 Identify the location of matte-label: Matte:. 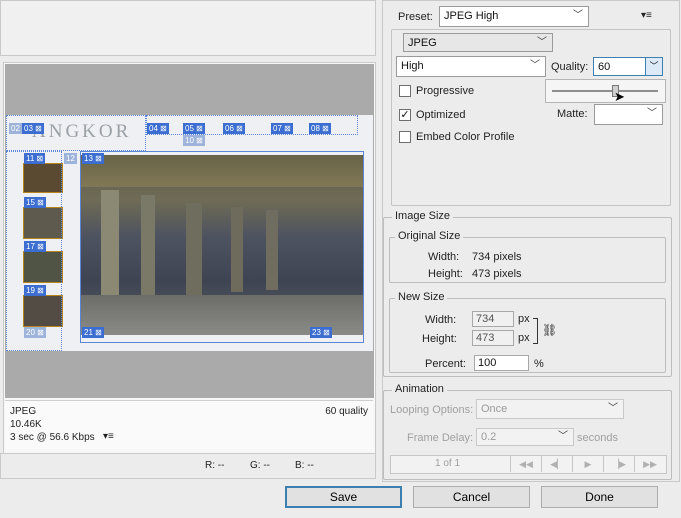
(572, 114).